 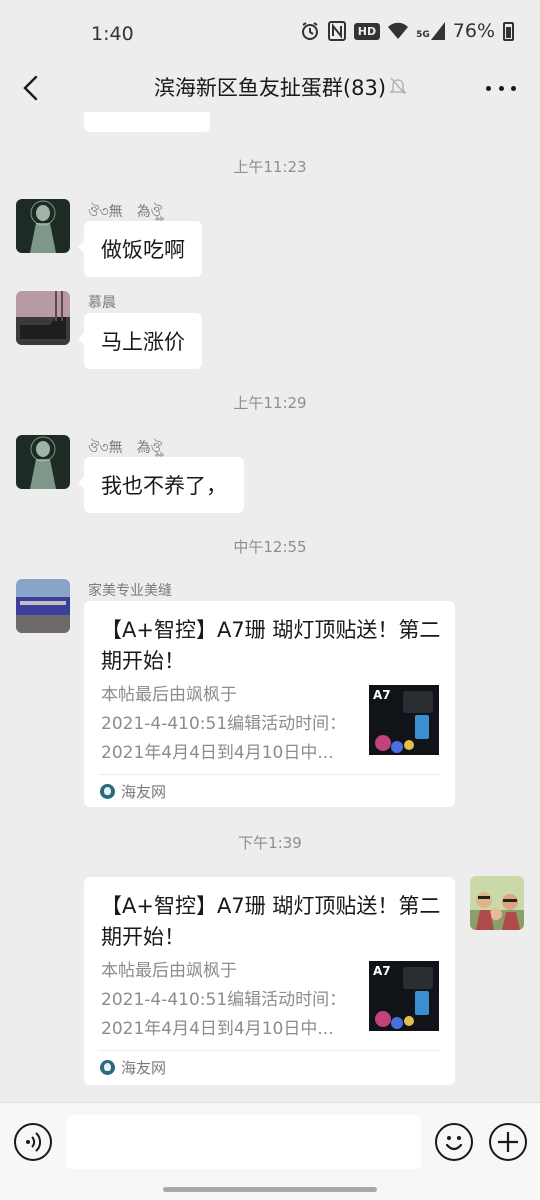 I want to click on home-indicator, so click(x=270, y=1189).